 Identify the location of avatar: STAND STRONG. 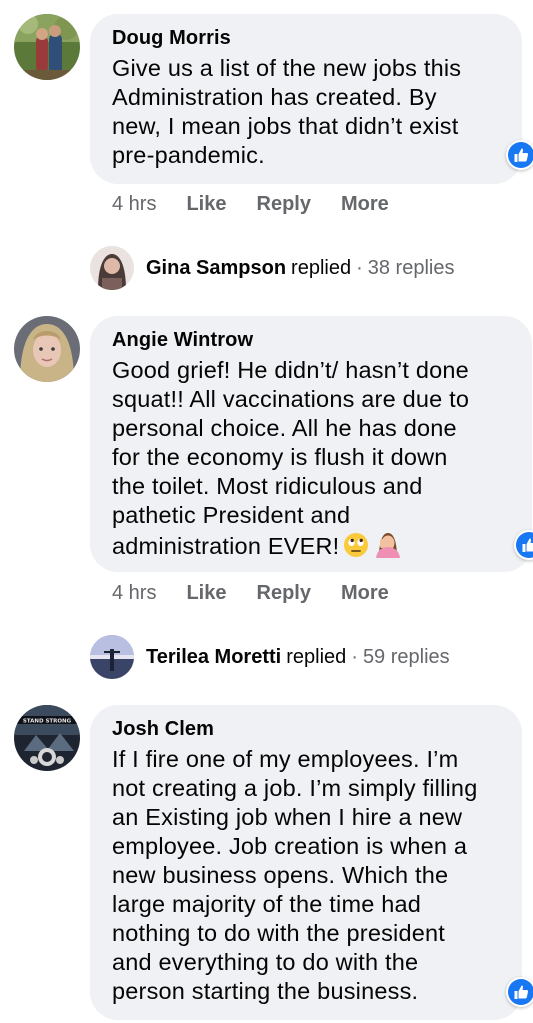
(47, 738).